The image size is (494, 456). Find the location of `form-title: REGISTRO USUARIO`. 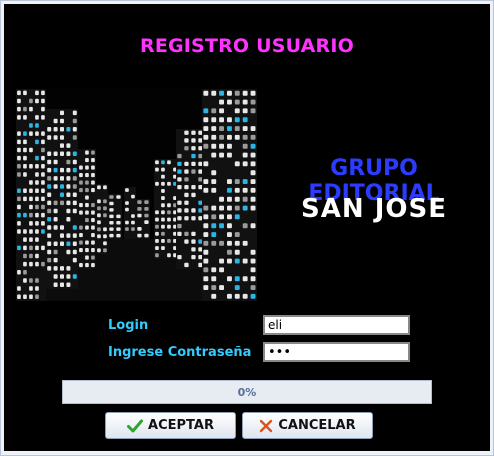

form-title: REGISTRO USUARIO is located at coordinates (247, 46).